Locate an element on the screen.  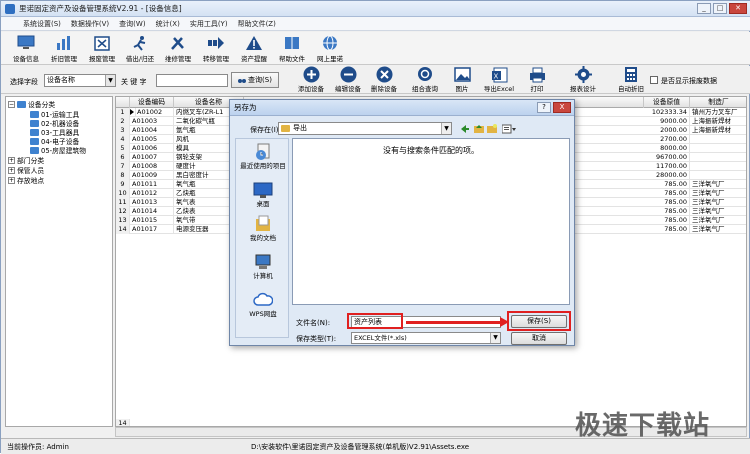
show-scrapped-label: 是否显示报废数据 is located at coordinates (689, 81).